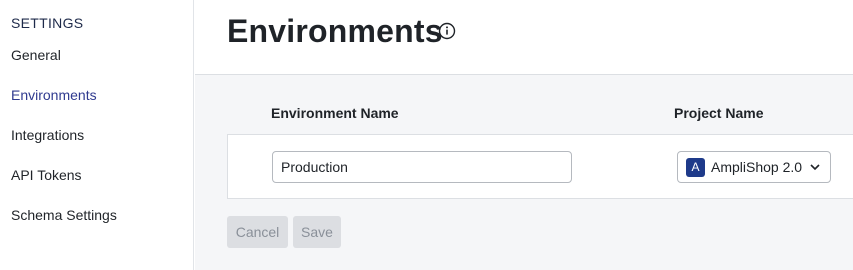 The image size is (853, 270). What do you see at coordinates (757, 167) in the screenshot?
I see `project-name: AmpliShop 2.0` at bounding box center [757, 167].